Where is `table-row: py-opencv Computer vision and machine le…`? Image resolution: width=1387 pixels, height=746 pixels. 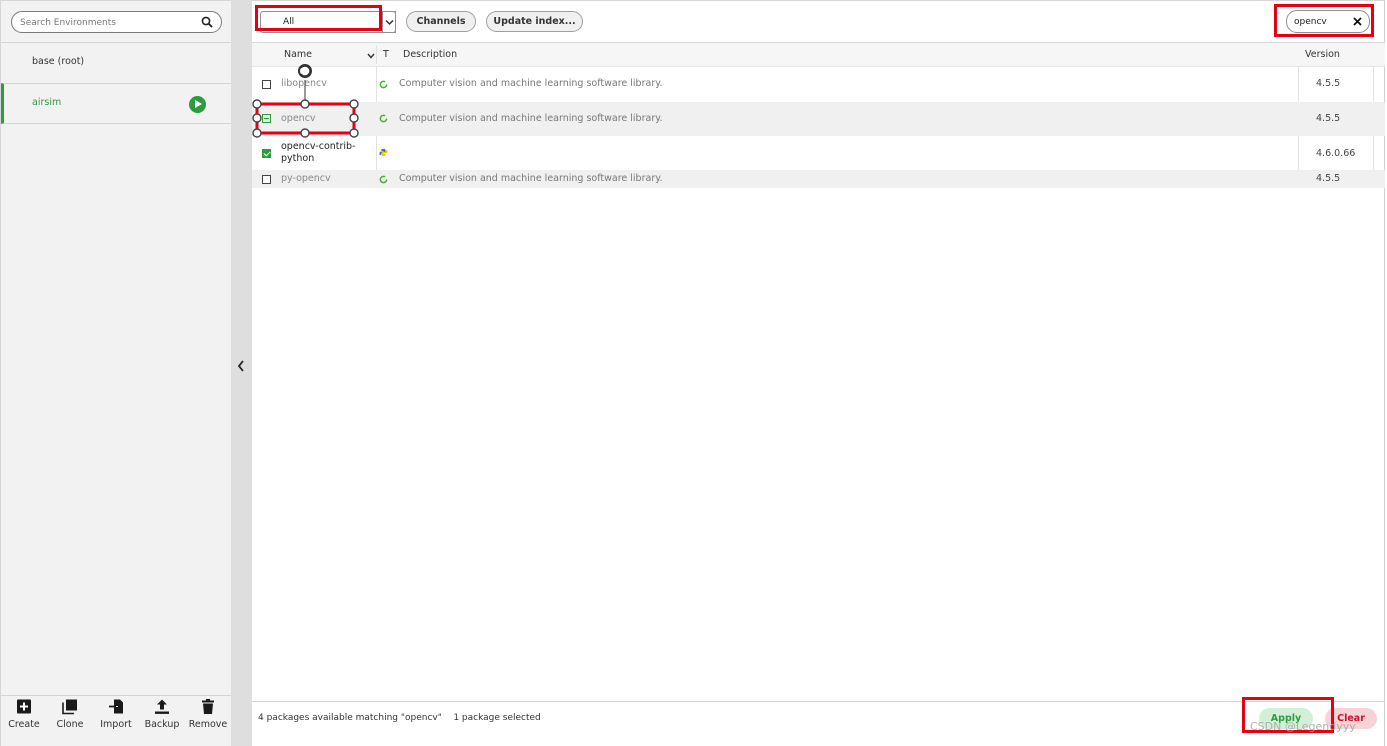 table-row: py-opencv Computer vision and machine le… is located at coordinates (818, 179).